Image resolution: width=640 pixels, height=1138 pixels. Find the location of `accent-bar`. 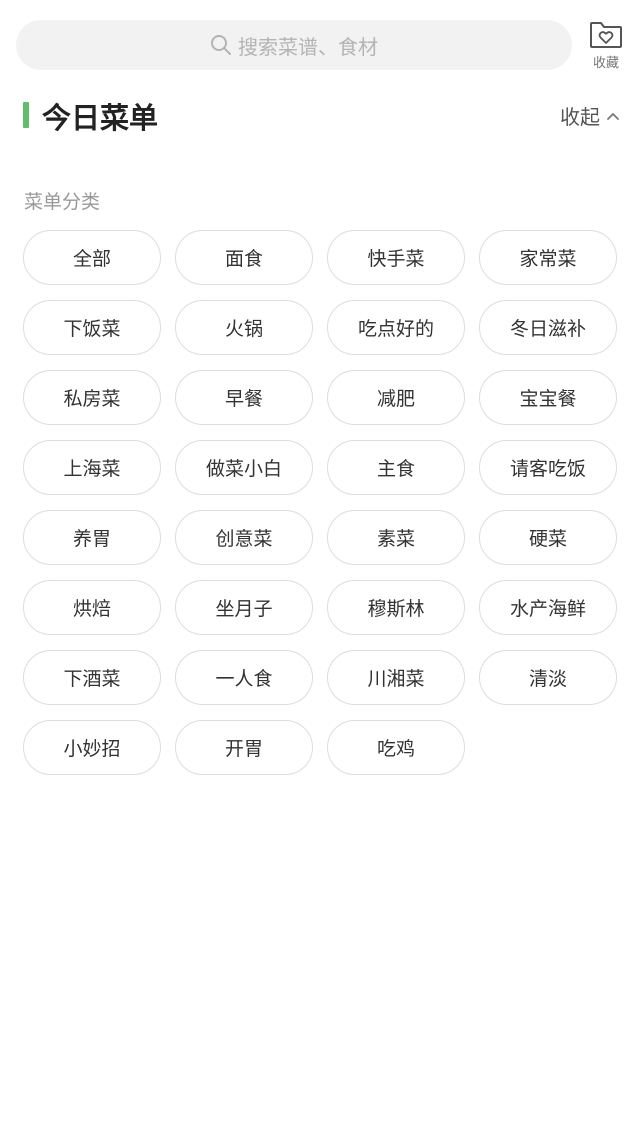

accent-bar is located at coordinates (26, 115).